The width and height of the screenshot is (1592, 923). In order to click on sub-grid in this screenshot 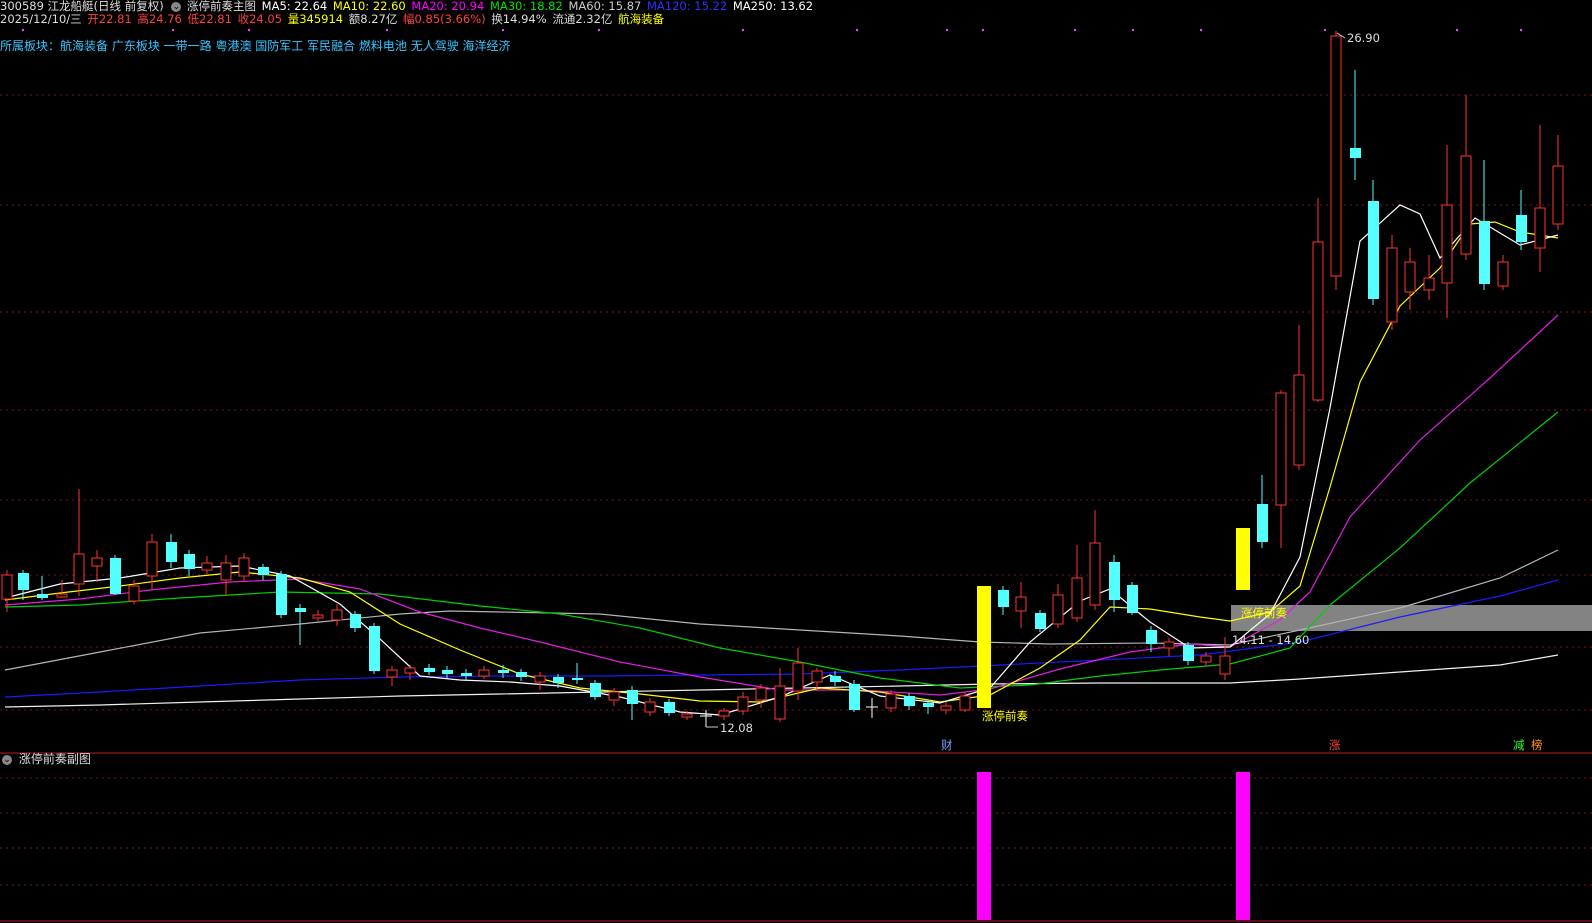, I will do `click(796, 831)`.